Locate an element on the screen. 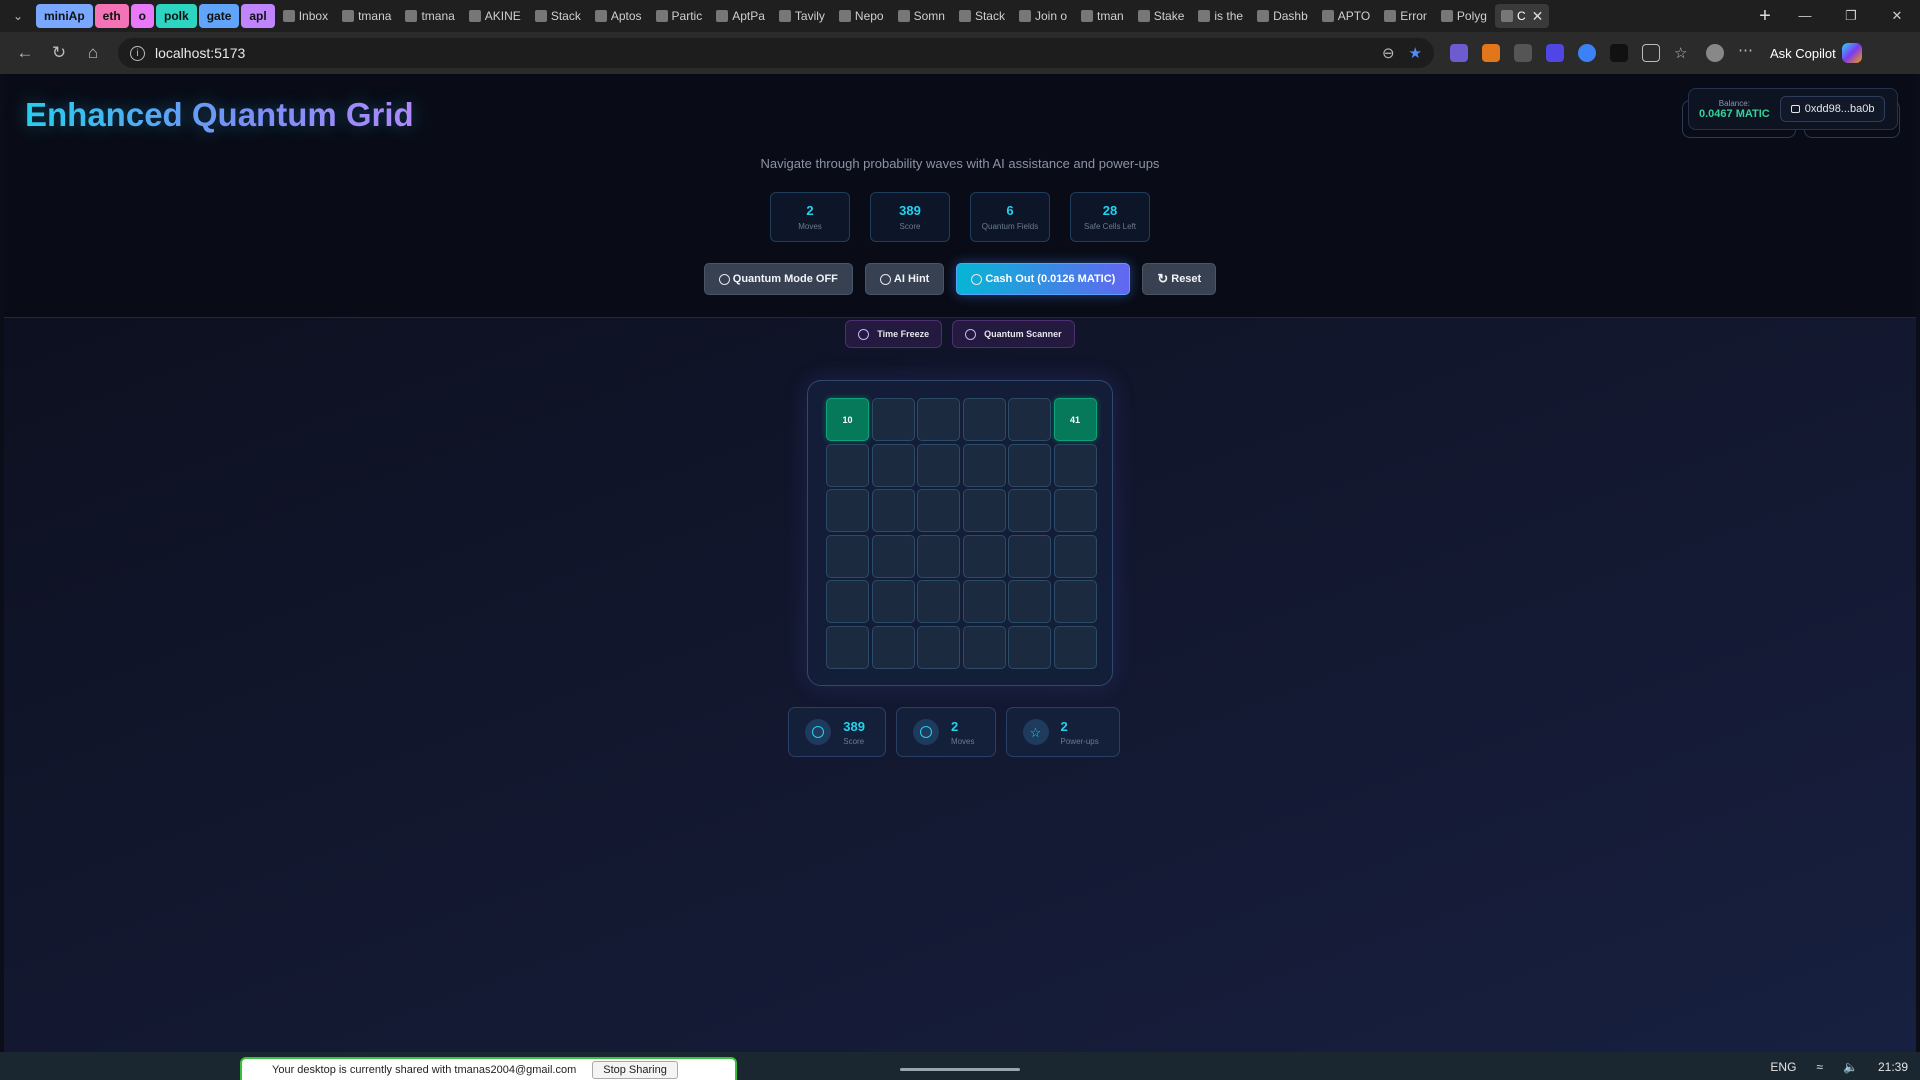  browser-tab: tman is located at coordinates (1102, 16).